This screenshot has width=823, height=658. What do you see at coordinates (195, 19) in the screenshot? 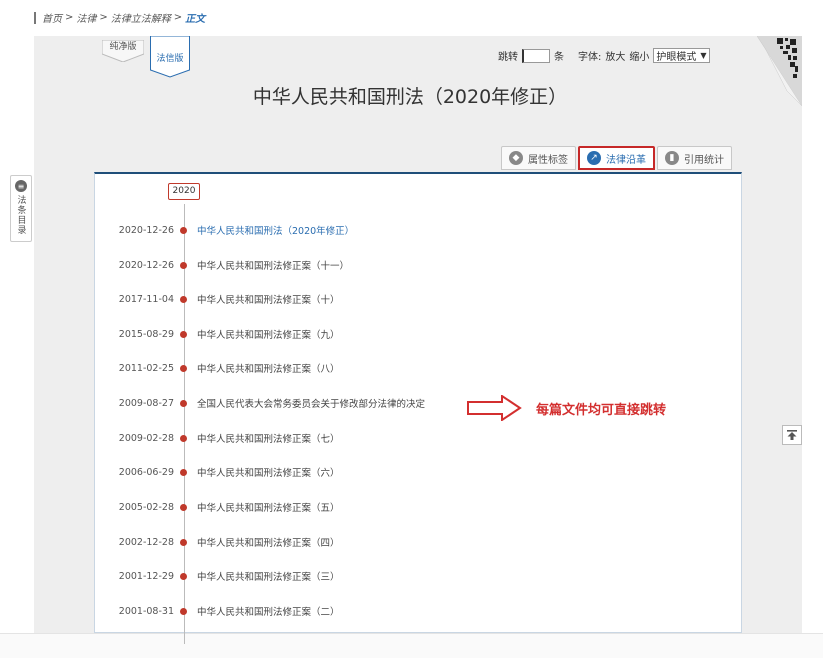
I see `breadcrumb-current: 正文` at bounding box center [195, 19].